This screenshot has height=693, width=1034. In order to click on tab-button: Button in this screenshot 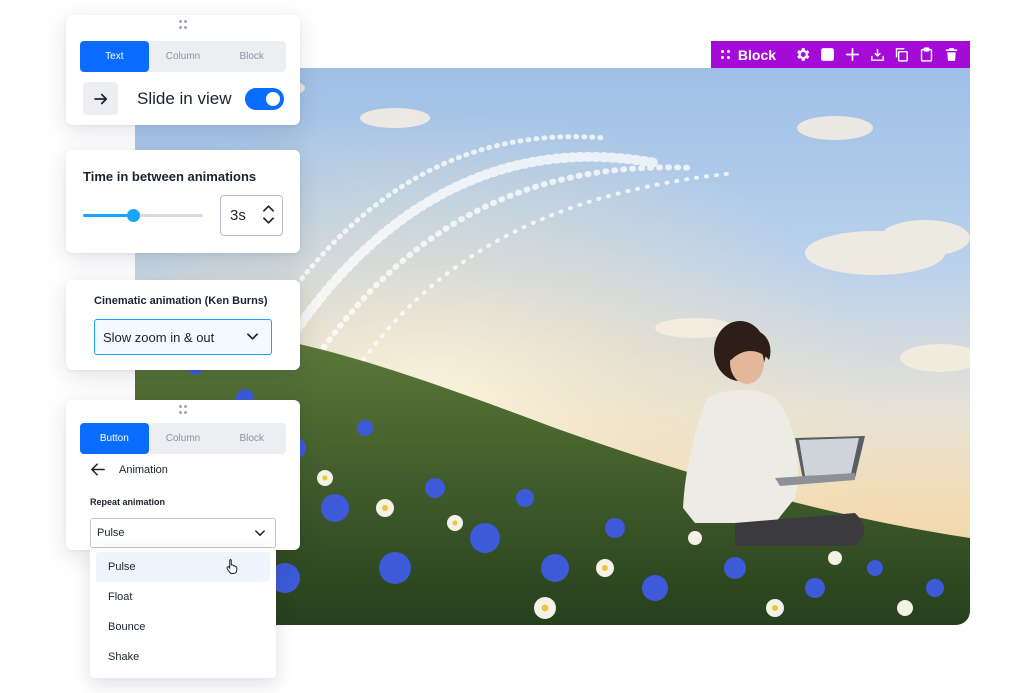, I will do `click(114, 438)`.